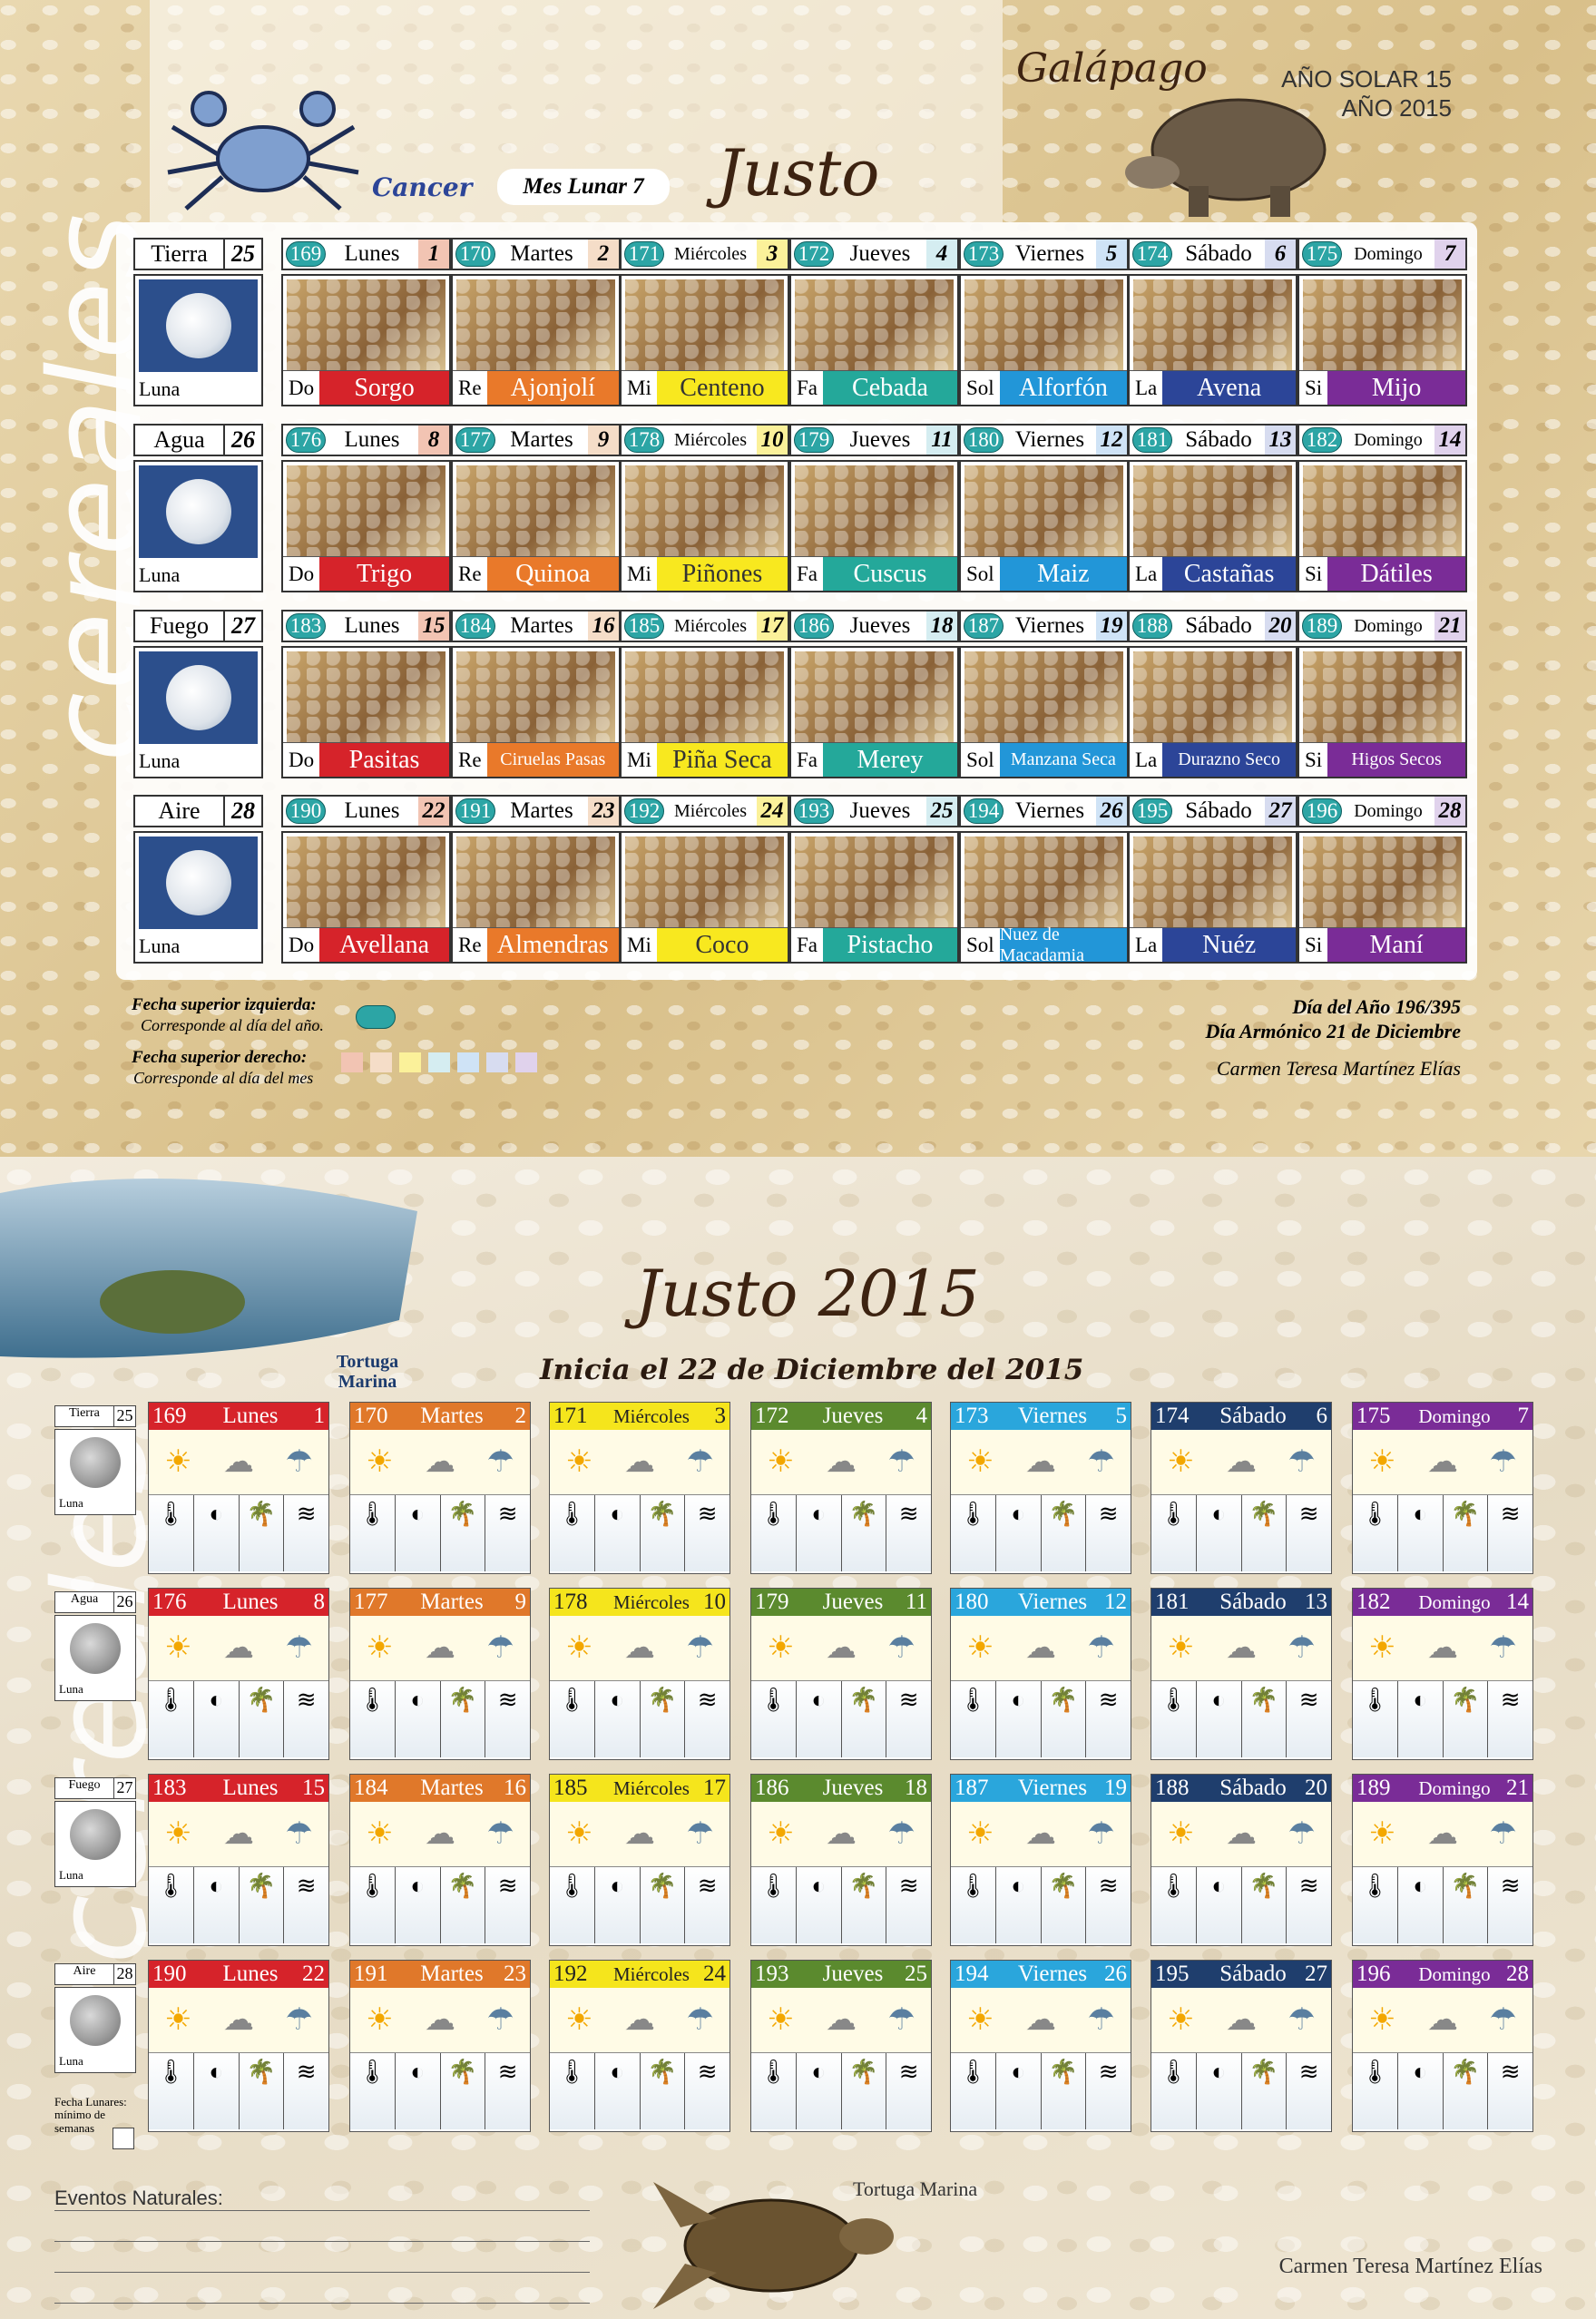  Describe the element at coordinates (124, 2138) in the screenshot. I see `moon-note-checkbox` at that location.